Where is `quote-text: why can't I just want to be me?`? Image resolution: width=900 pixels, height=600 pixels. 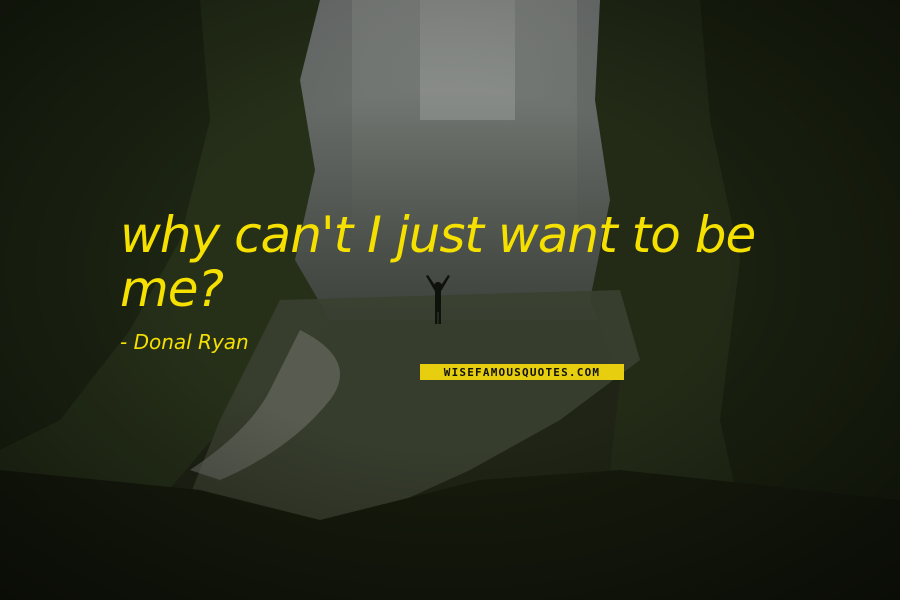
quote-text: why can't I just want to be me? is located at coordinates (438, 262).